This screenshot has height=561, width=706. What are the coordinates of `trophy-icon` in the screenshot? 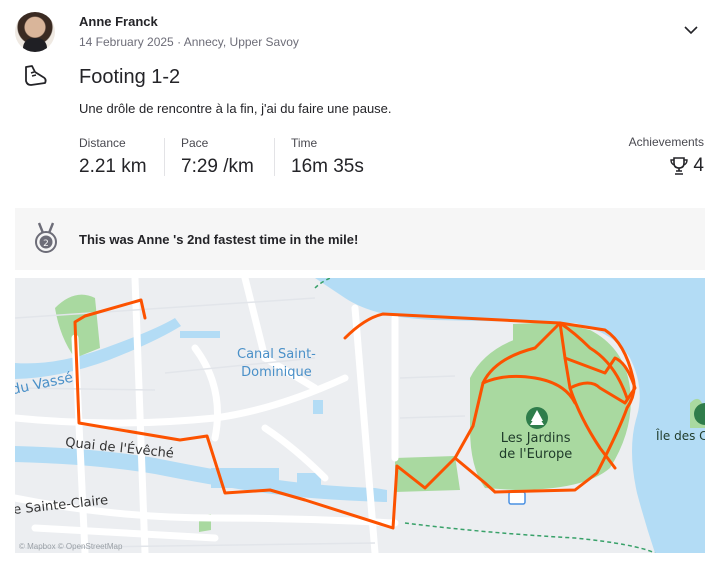 It's located at (679, 166).